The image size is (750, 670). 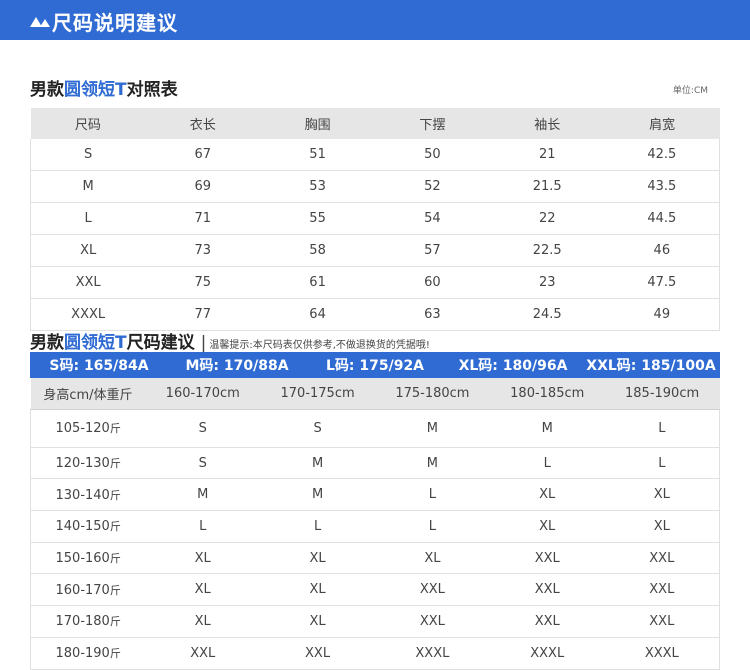 I want to click on table-row: L 71 55 54 22 44.5, so click(x=375, y=218).